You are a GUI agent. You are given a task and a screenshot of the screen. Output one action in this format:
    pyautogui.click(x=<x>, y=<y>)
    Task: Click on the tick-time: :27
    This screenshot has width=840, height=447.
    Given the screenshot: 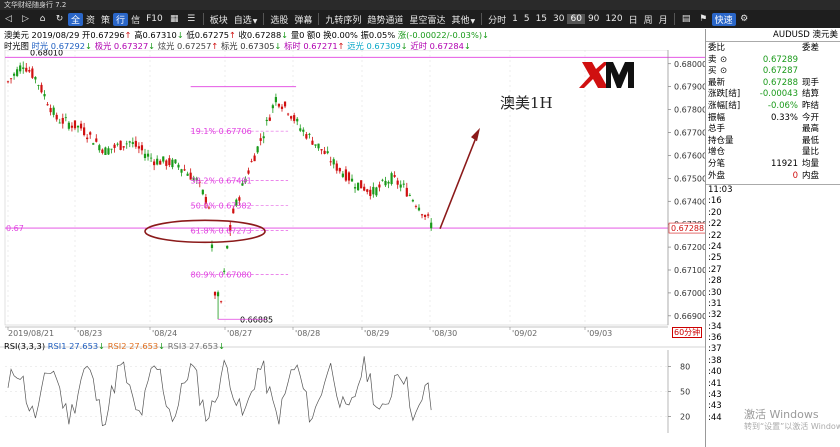 What is the action you would take?
    pyautogui.click(x=715, y=269)
    